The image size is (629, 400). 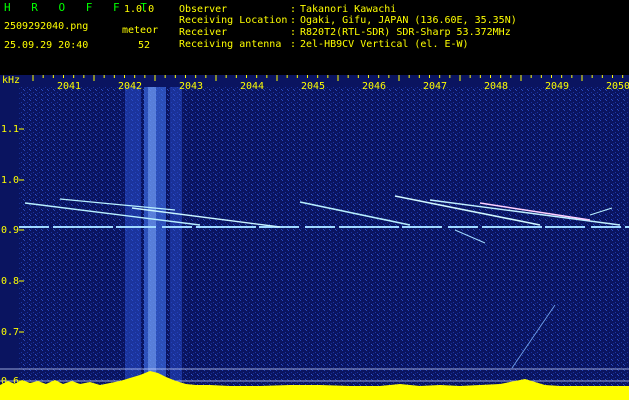 I want to click on x-tick-label: 2048, so click(x=496, y=86).